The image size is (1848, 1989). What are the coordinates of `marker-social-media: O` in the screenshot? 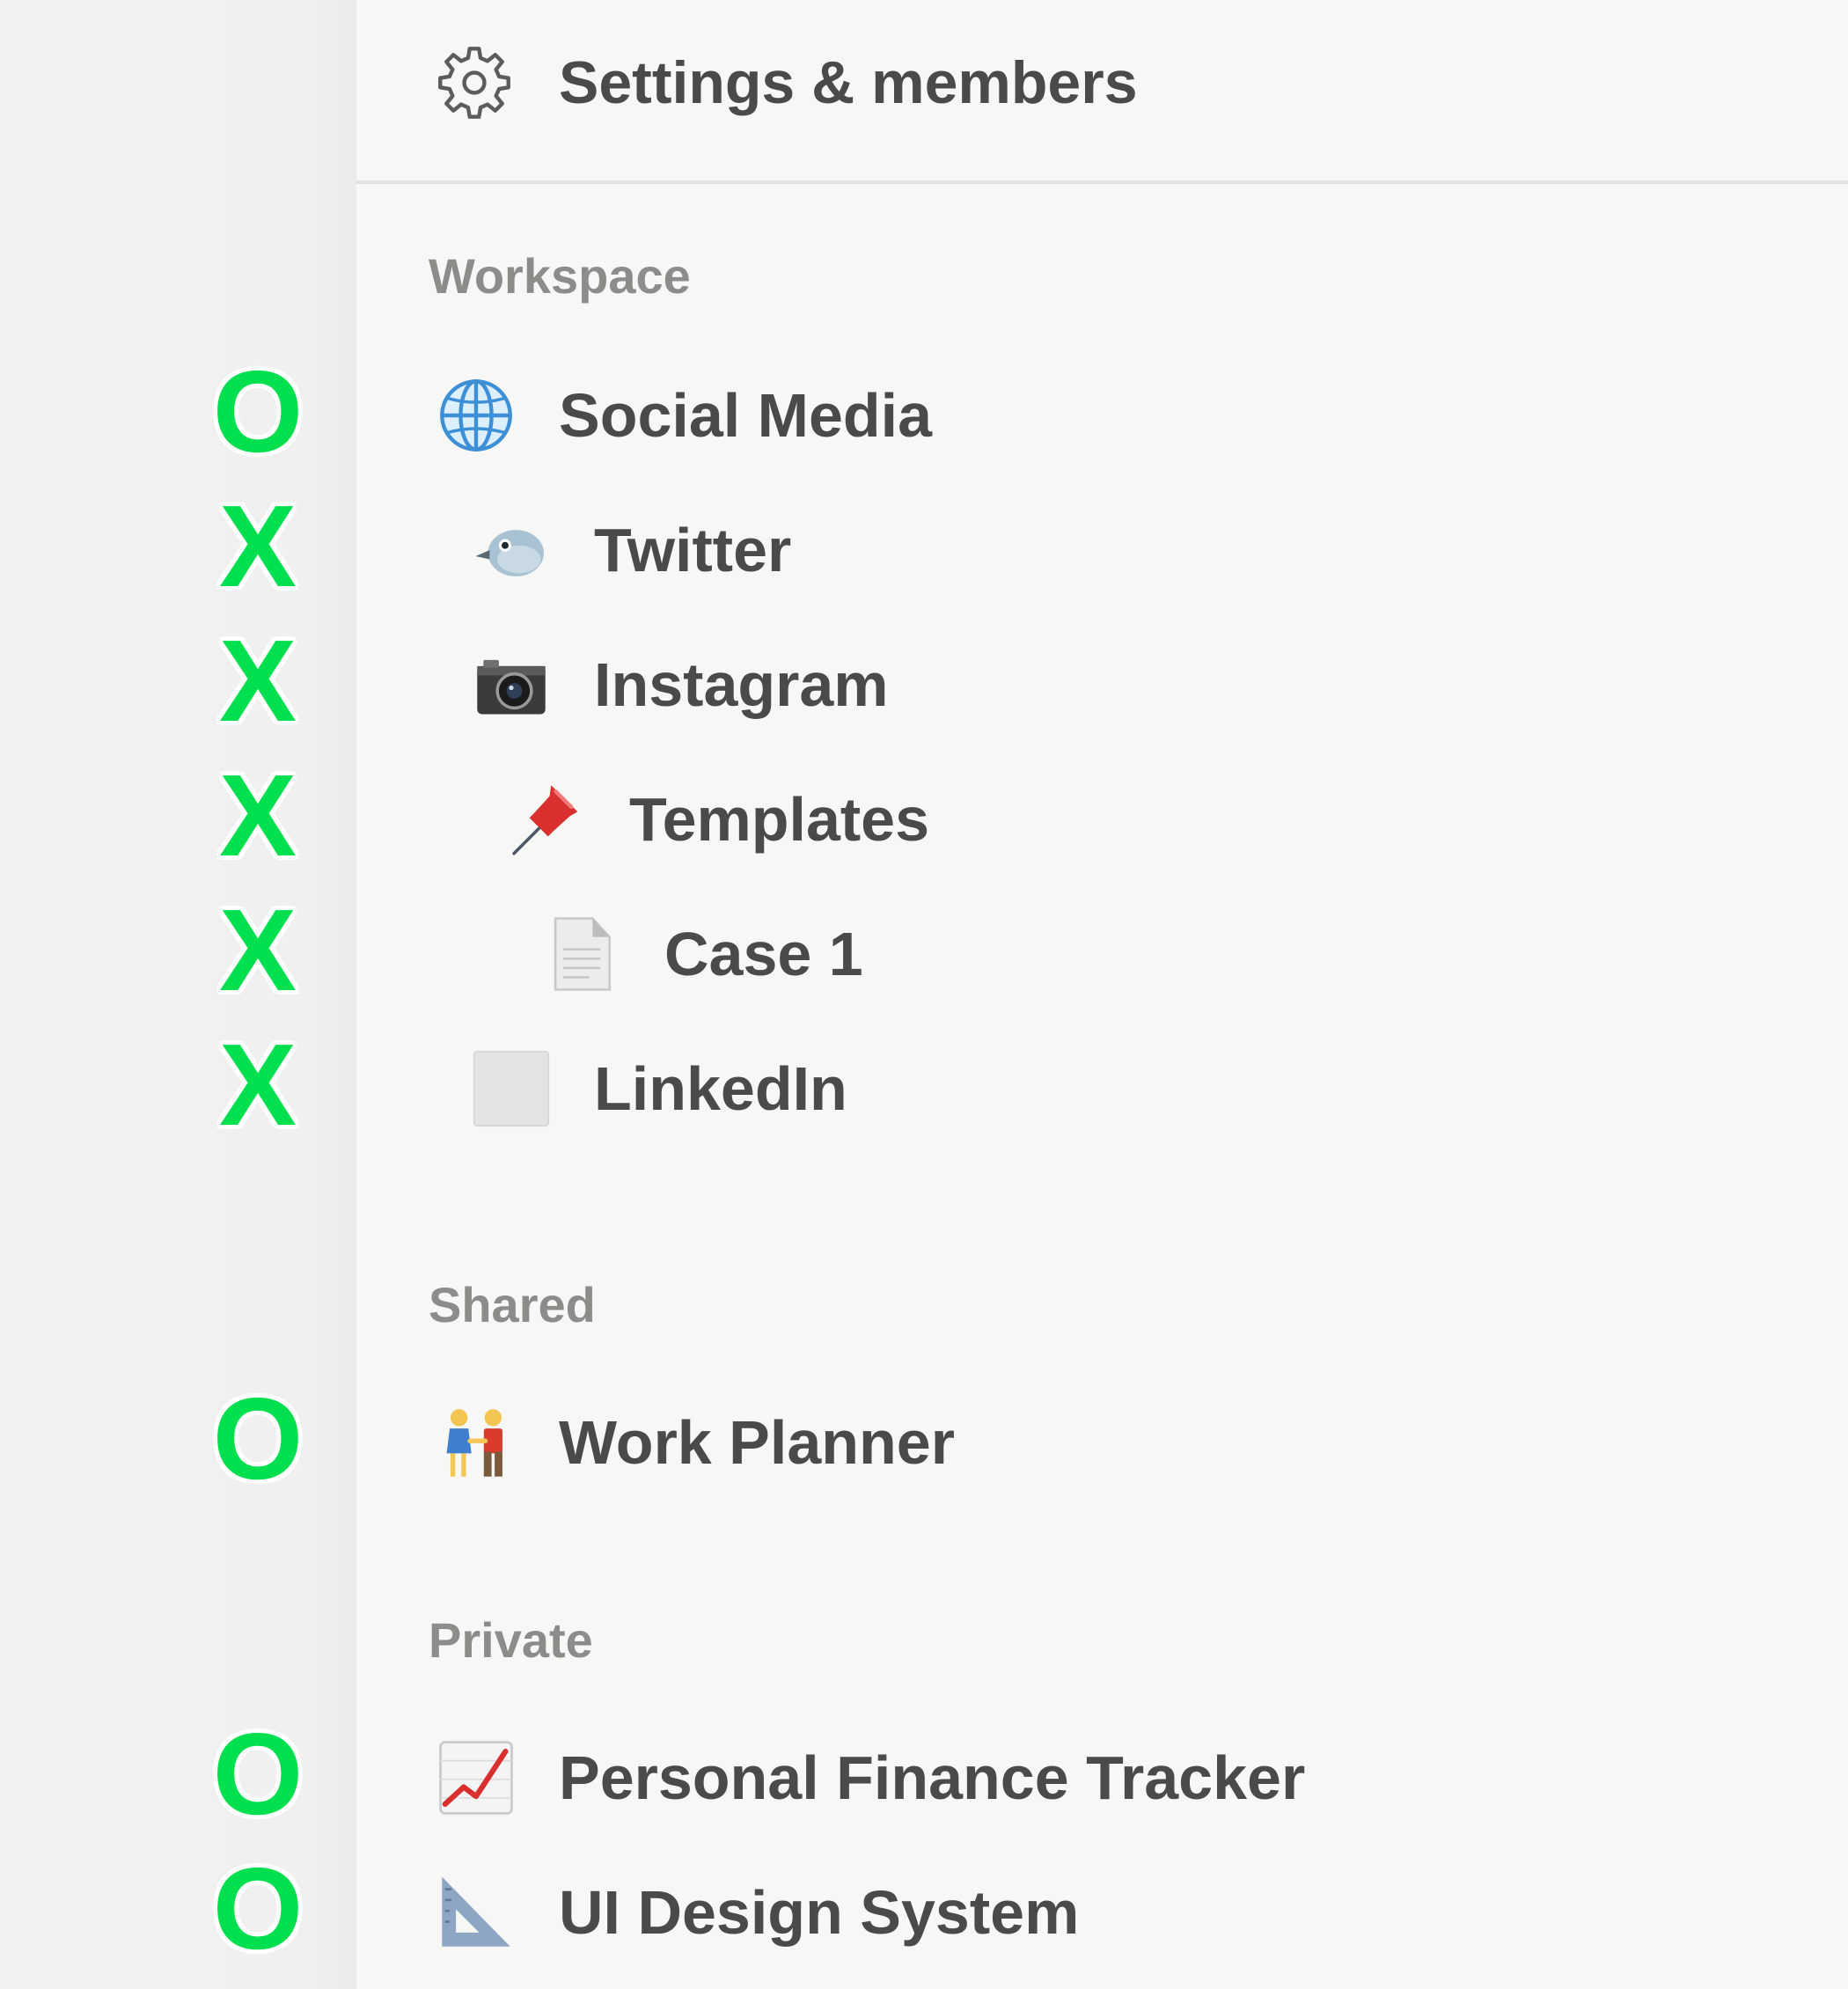 It's located at (258, 411).